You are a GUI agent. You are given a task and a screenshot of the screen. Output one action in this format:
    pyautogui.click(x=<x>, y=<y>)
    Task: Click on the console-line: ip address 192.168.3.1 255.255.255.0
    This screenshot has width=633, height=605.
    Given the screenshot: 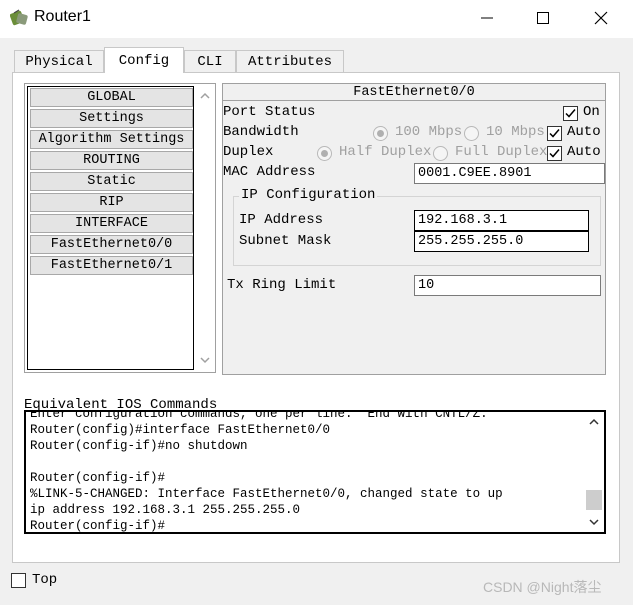 What is the action you would take?
    pyautogui.click(x=165, y=510)
    